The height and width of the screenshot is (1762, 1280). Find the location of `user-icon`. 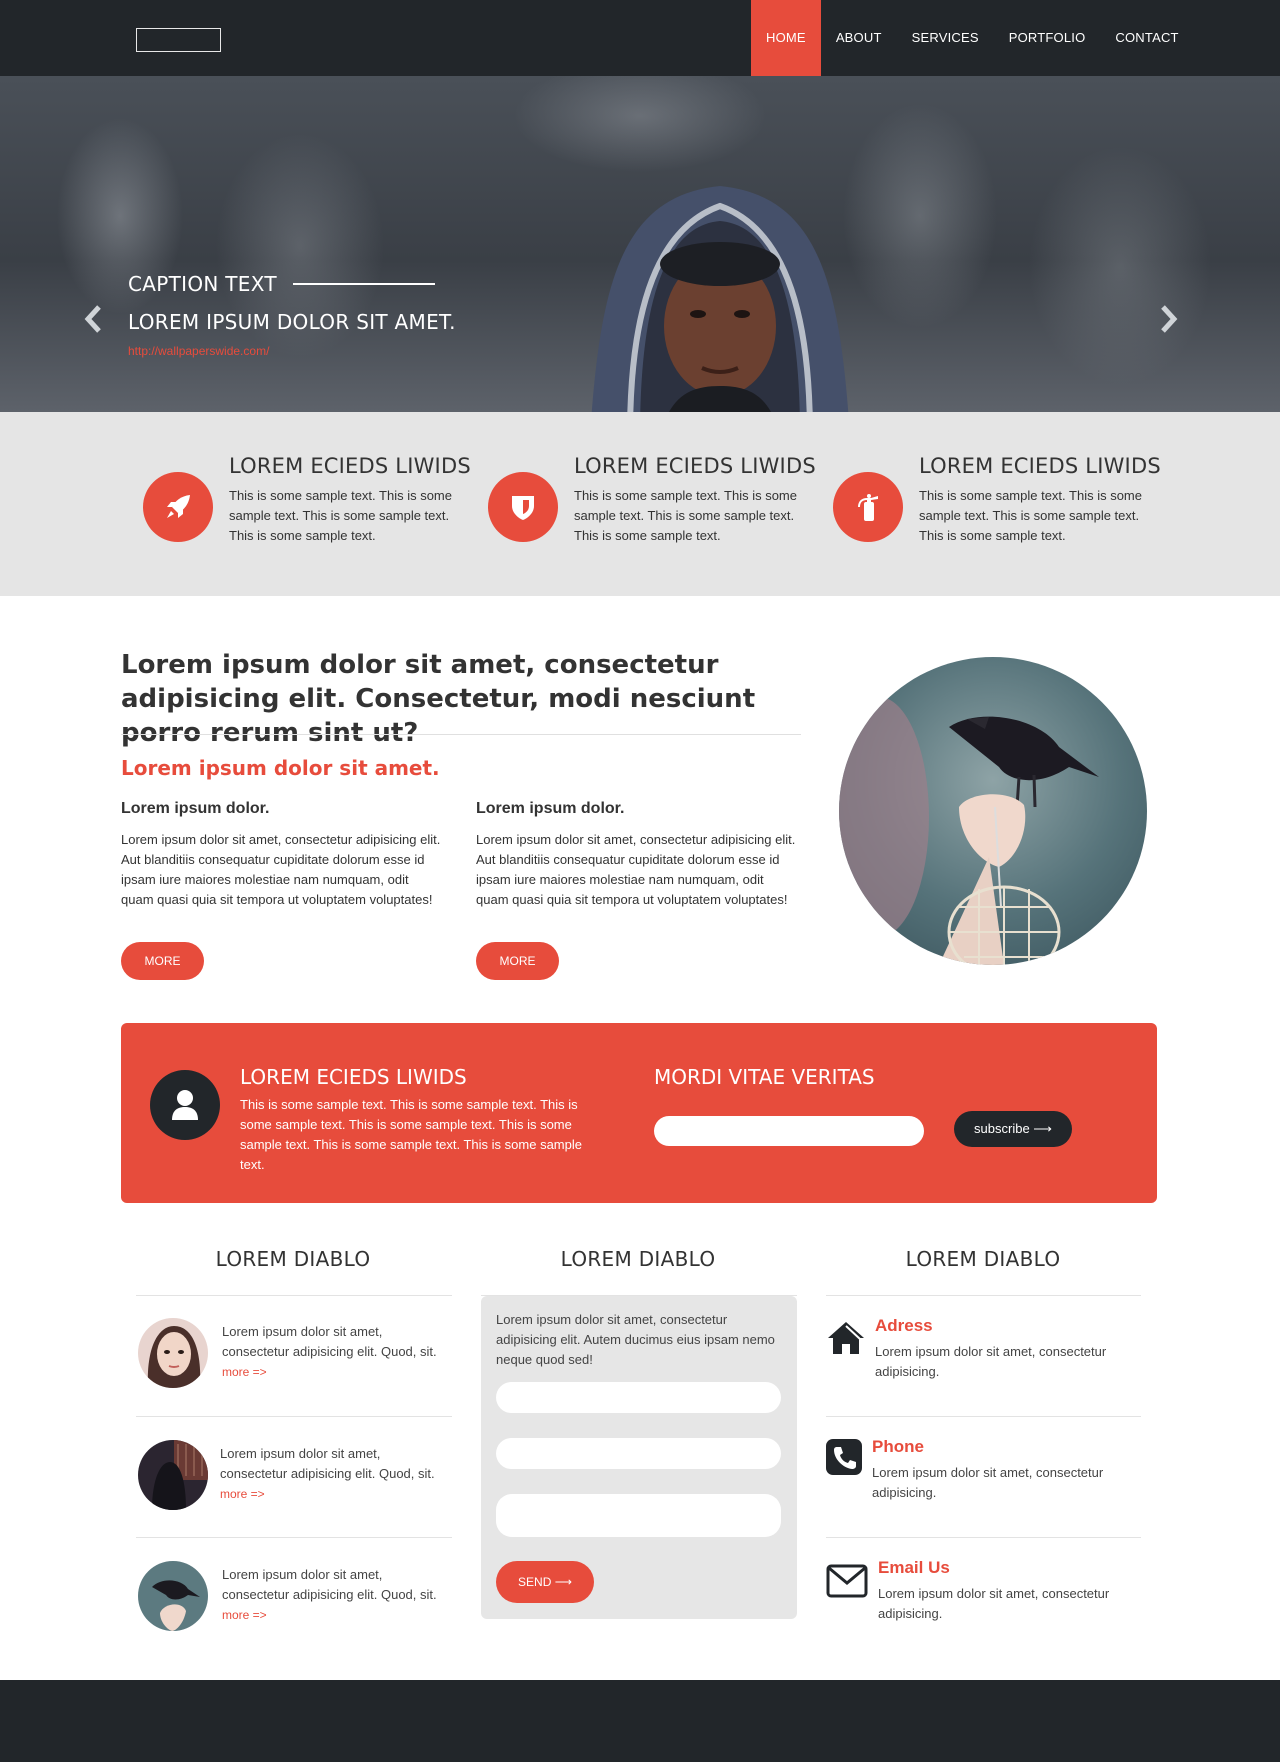

user-icon is located at coordinates (185, 1105).